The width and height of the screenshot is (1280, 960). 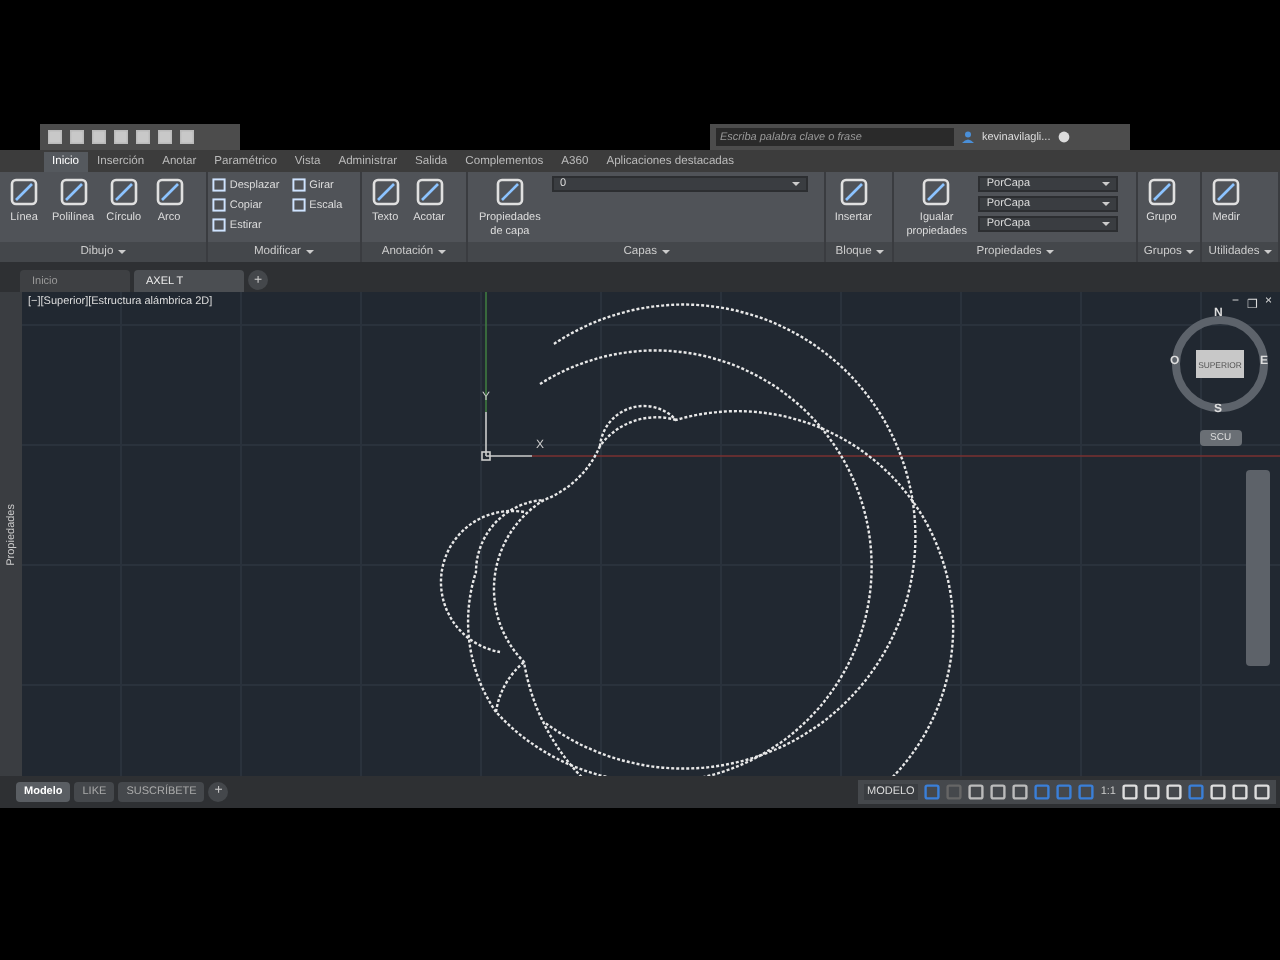 What do you see at coordinates (968, 137) in the screenshot?
I see `user-icon` at bounding box center [968, 137].